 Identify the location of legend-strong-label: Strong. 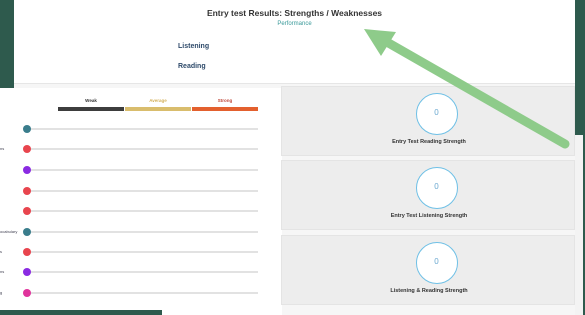
(225, 100).